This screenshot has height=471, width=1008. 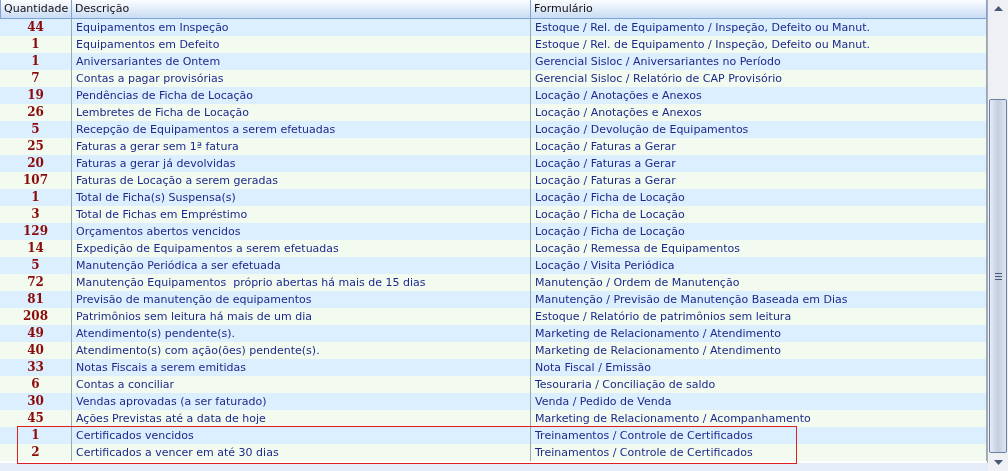 I want to click on scroll-up-icon, so click(x=998, y=8).